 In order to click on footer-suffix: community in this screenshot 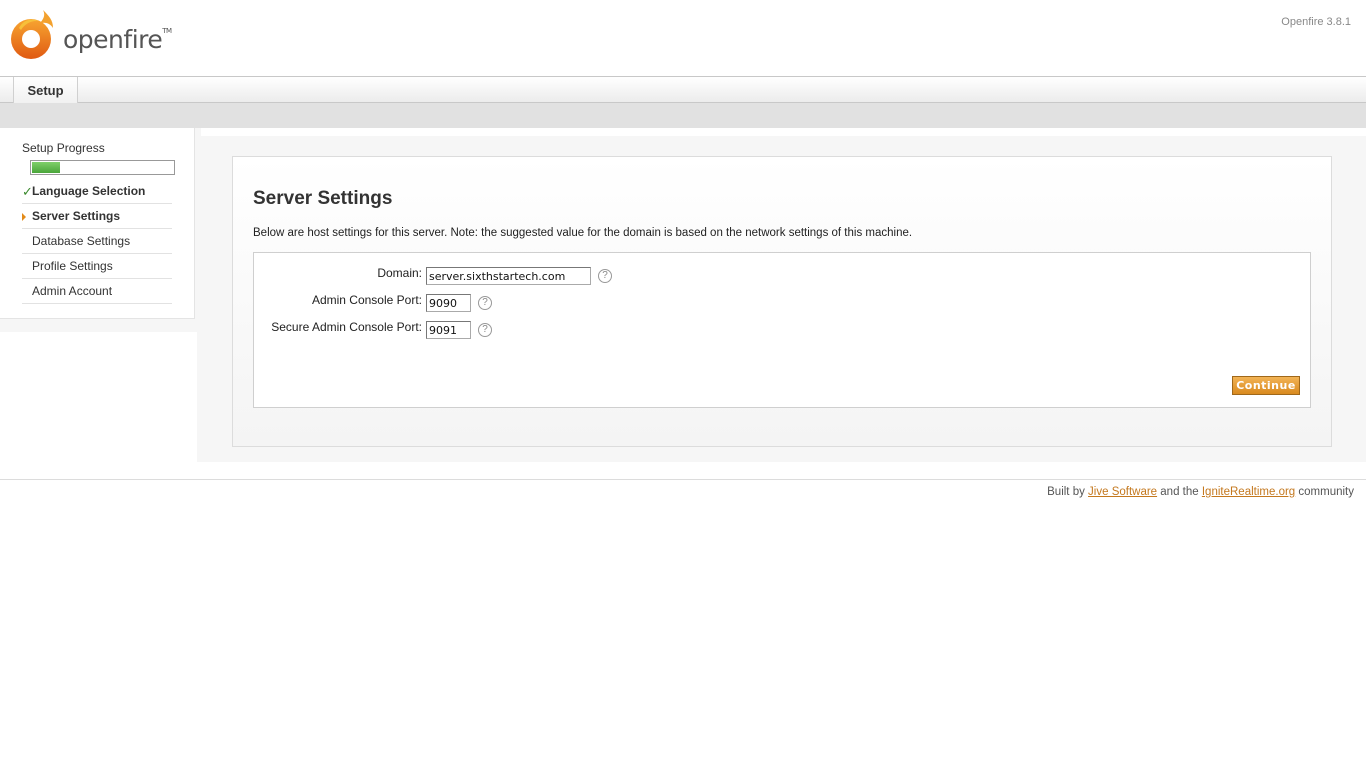, I will do `click(1326, 492)`.